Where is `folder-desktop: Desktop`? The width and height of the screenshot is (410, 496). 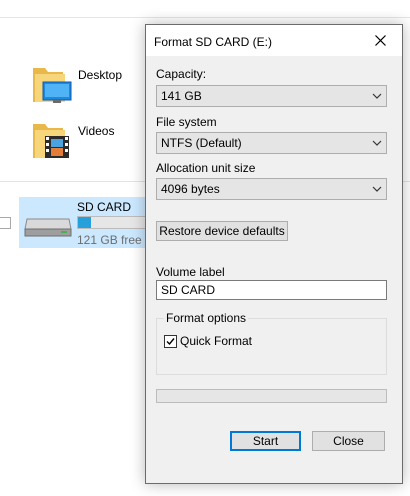
folder-desktop: Desktop is located at coordinates (88, 89).